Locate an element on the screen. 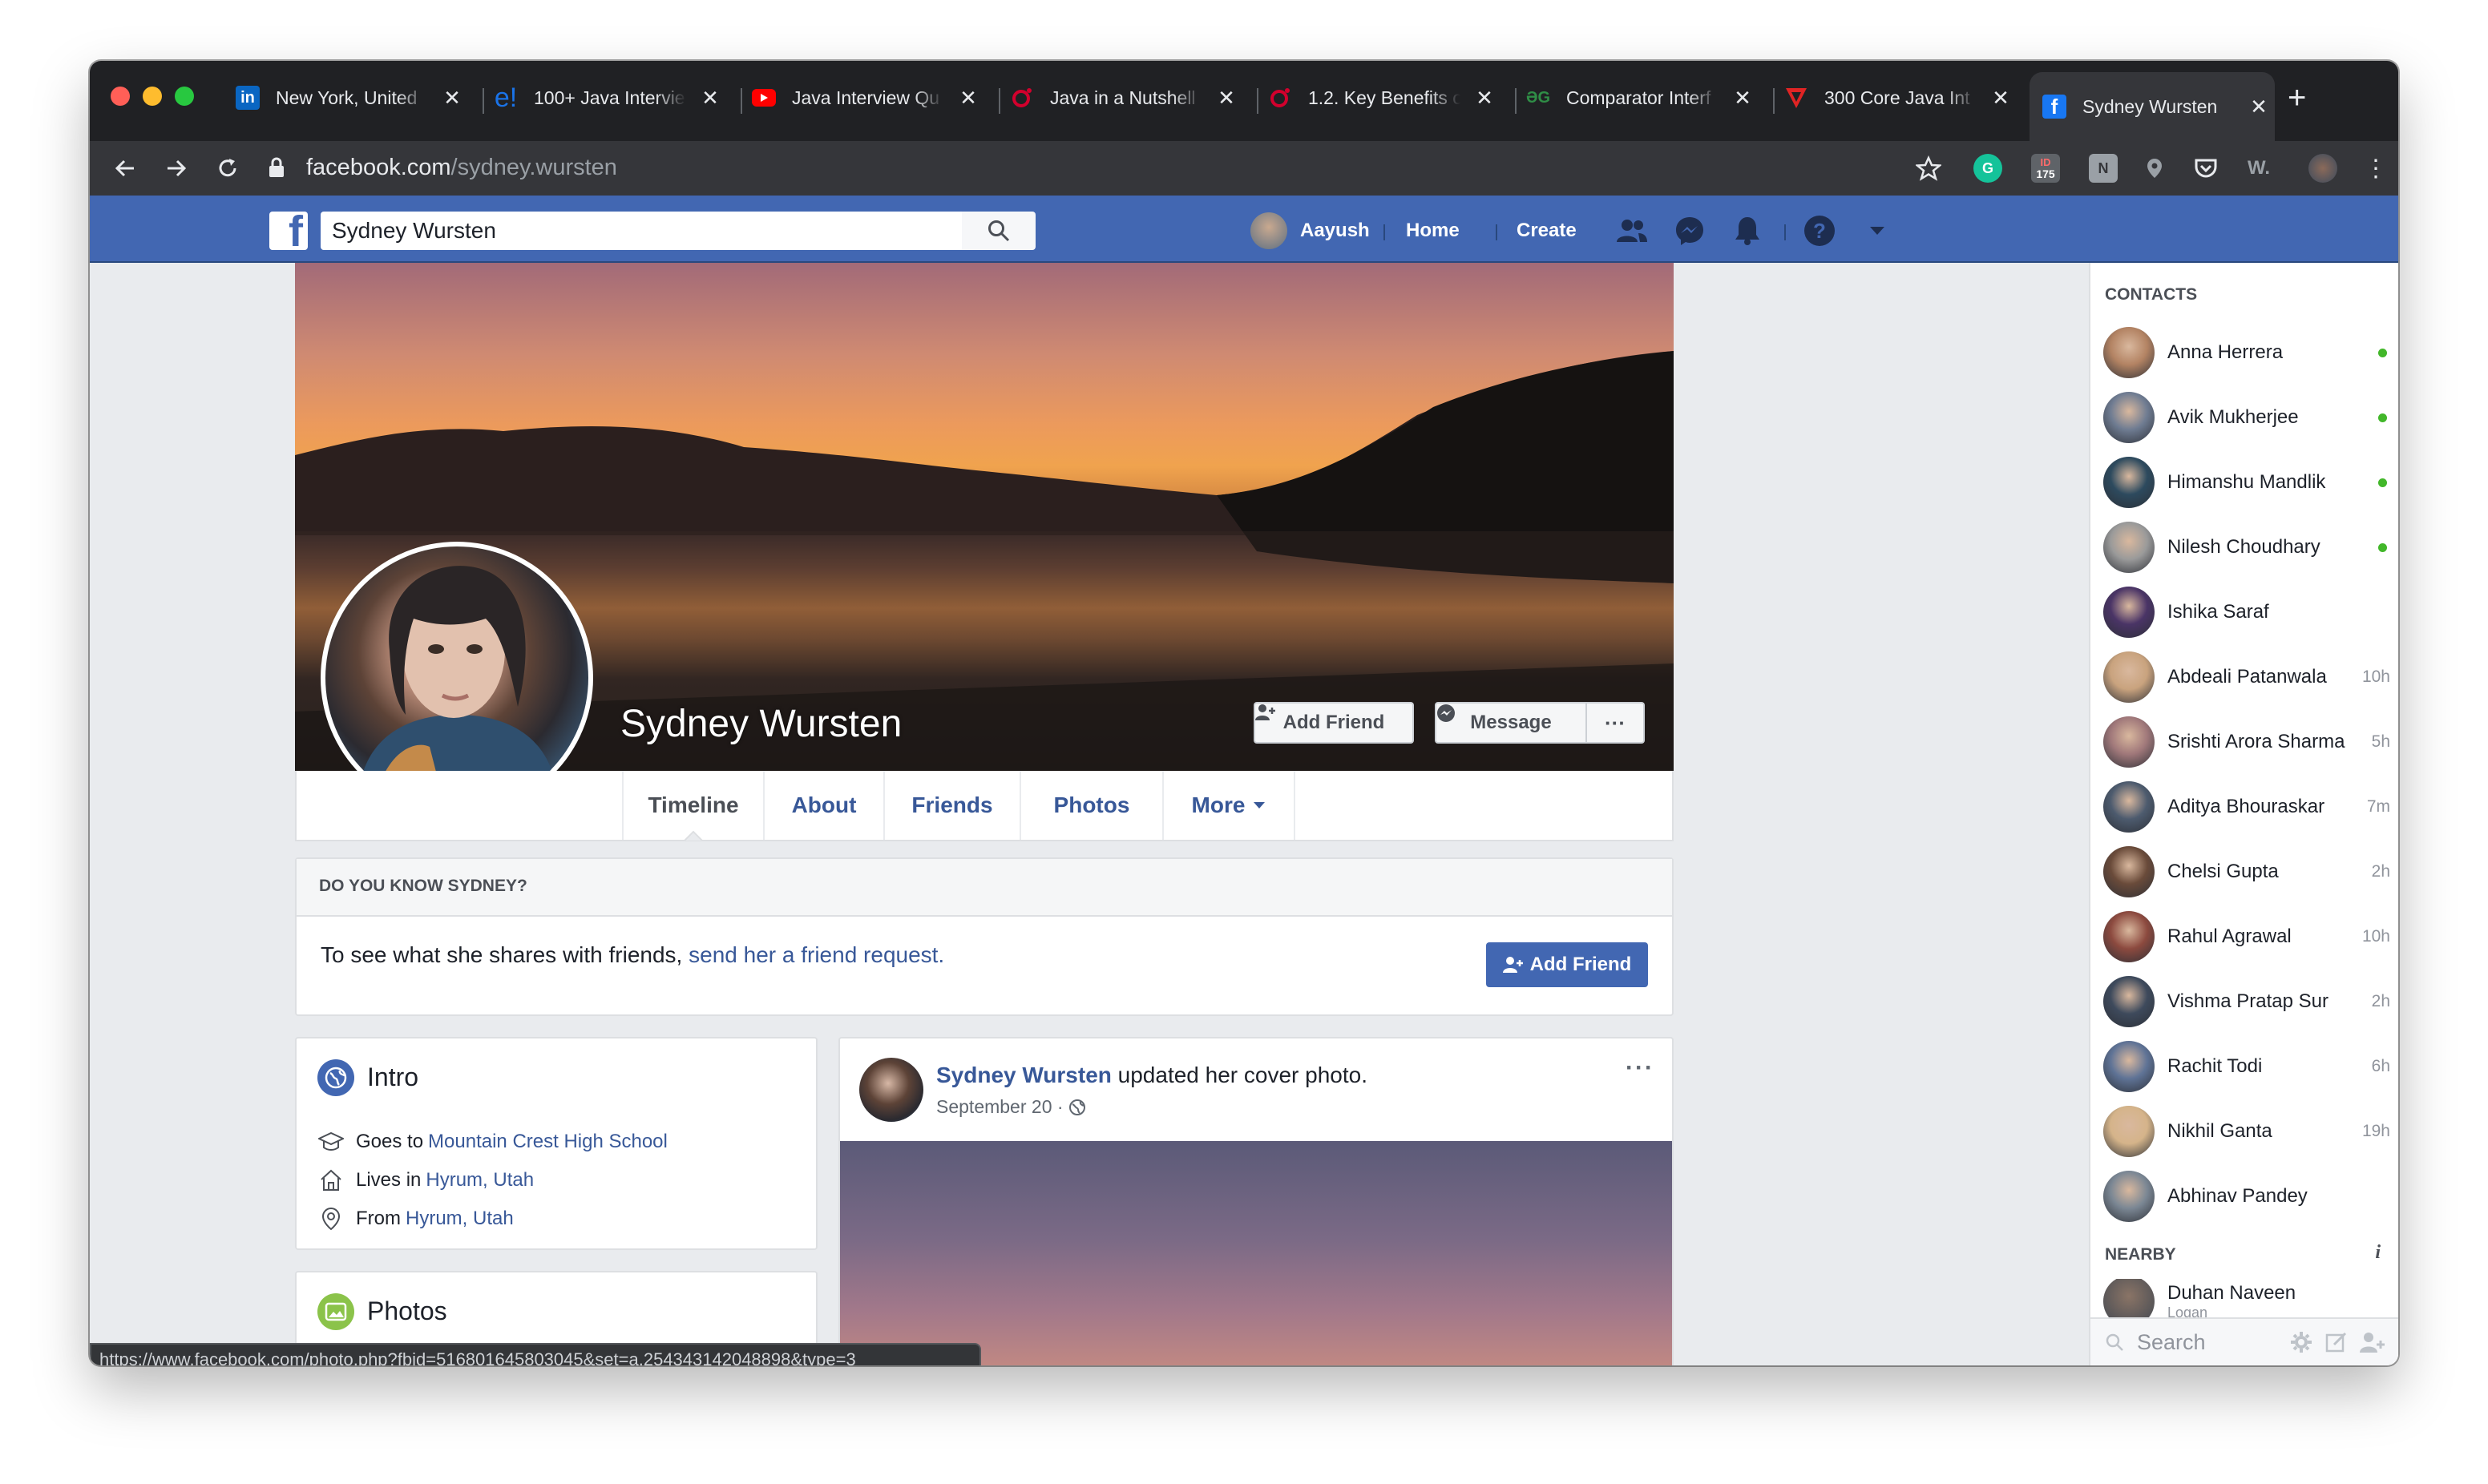 This screenshot has height=1484, width=2488. browser-tab-active: f Sydney Wursten ✕ is located at coordinates (2152, 107).